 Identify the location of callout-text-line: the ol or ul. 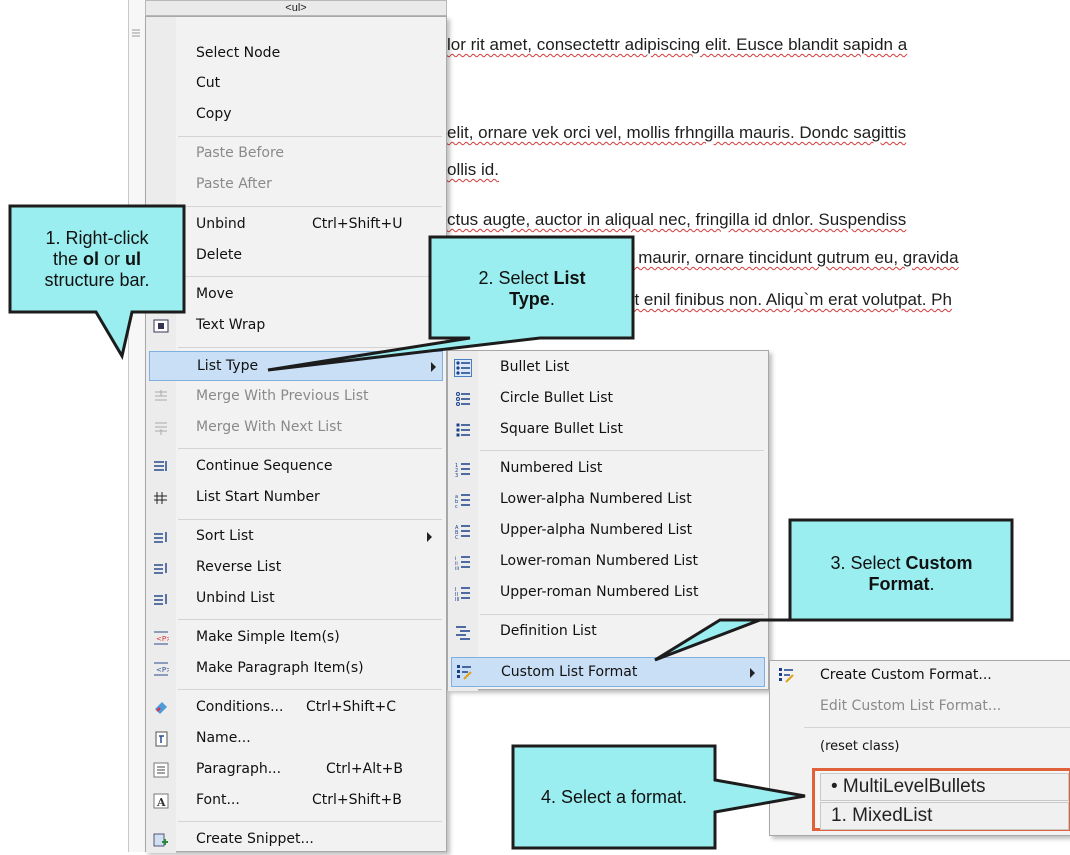
(97, 259).